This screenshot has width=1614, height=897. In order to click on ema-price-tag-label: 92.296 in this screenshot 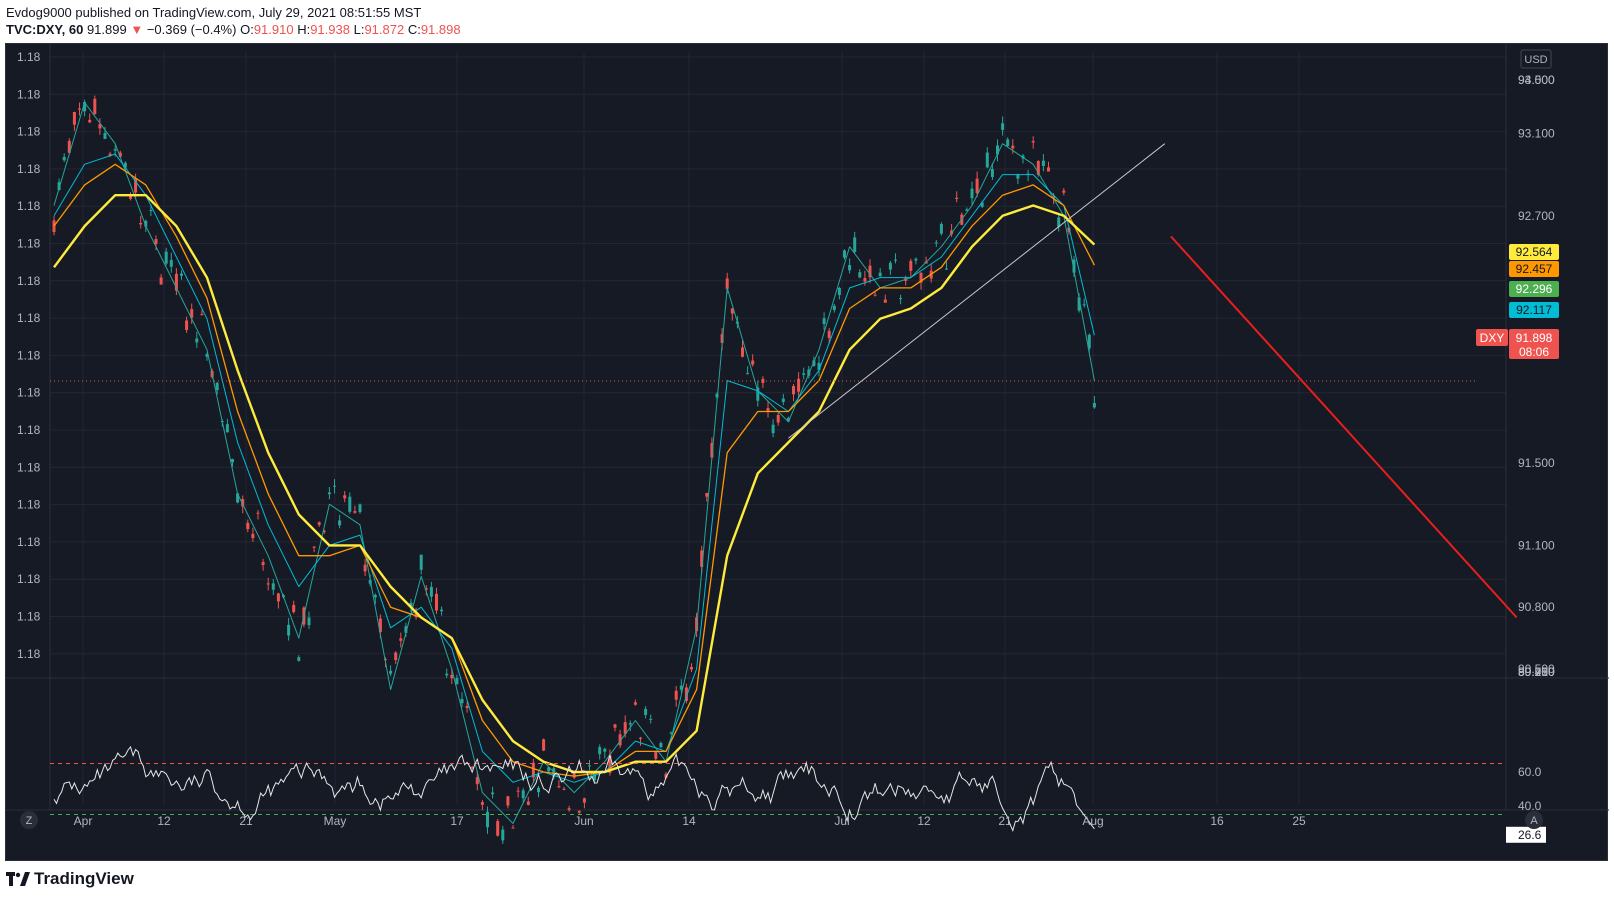, I will do `click(1534, 289)`.